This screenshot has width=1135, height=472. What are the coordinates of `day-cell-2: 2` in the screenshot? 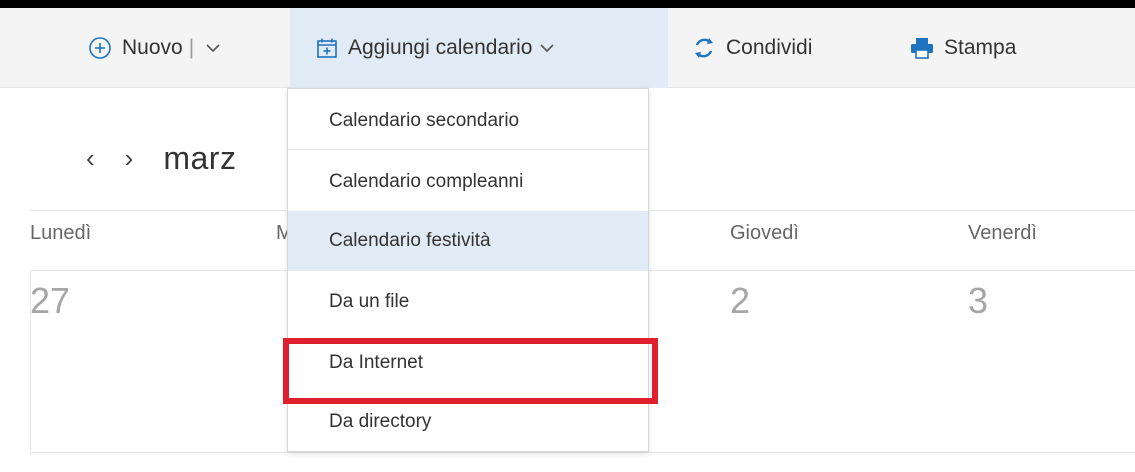 It's located at (740, 301).